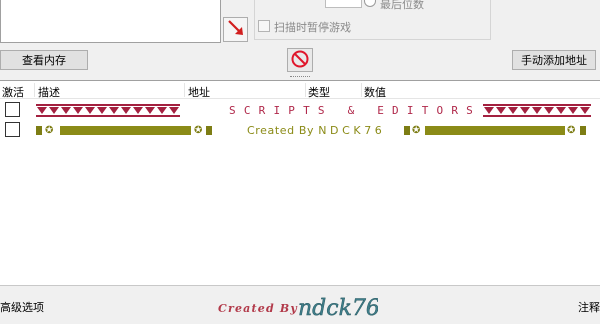 The image size is (600, 324). I want to click on view-memory-button: 查看内存, so click(44, 60).